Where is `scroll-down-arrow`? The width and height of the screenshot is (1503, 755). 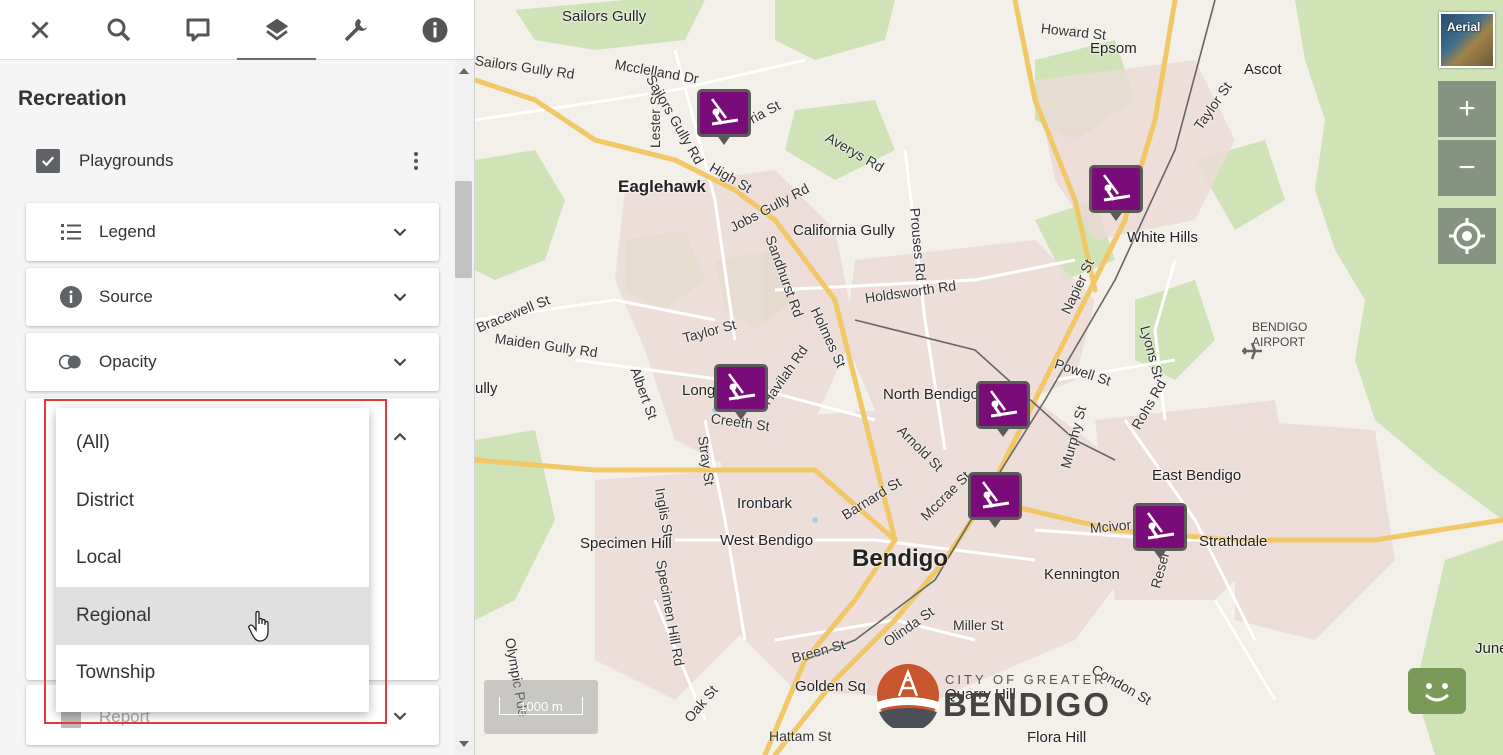
scroll-down-arrow is located at coordinates (464, 744).